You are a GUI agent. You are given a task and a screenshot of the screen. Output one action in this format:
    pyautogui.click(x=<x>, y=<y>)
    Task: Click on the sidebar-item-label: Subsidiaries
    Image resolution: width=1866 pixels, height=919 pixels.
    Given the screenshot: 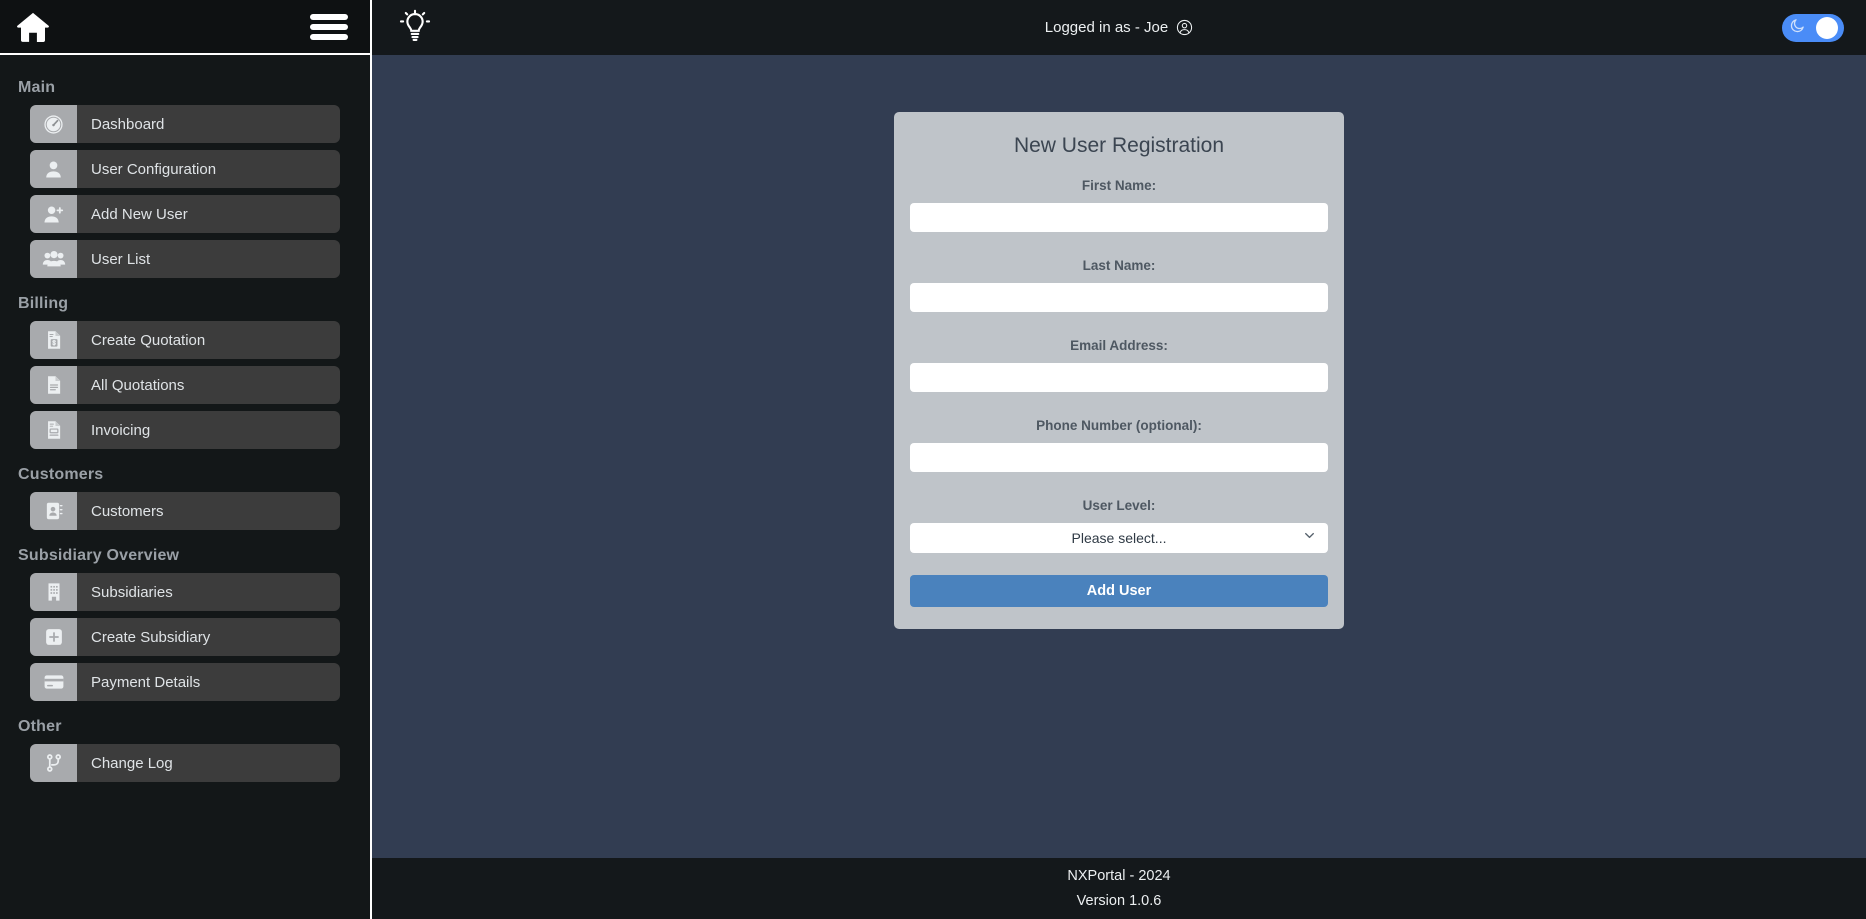 What is the action you would take?
    pyautogui.click(x=132, y=592)
    